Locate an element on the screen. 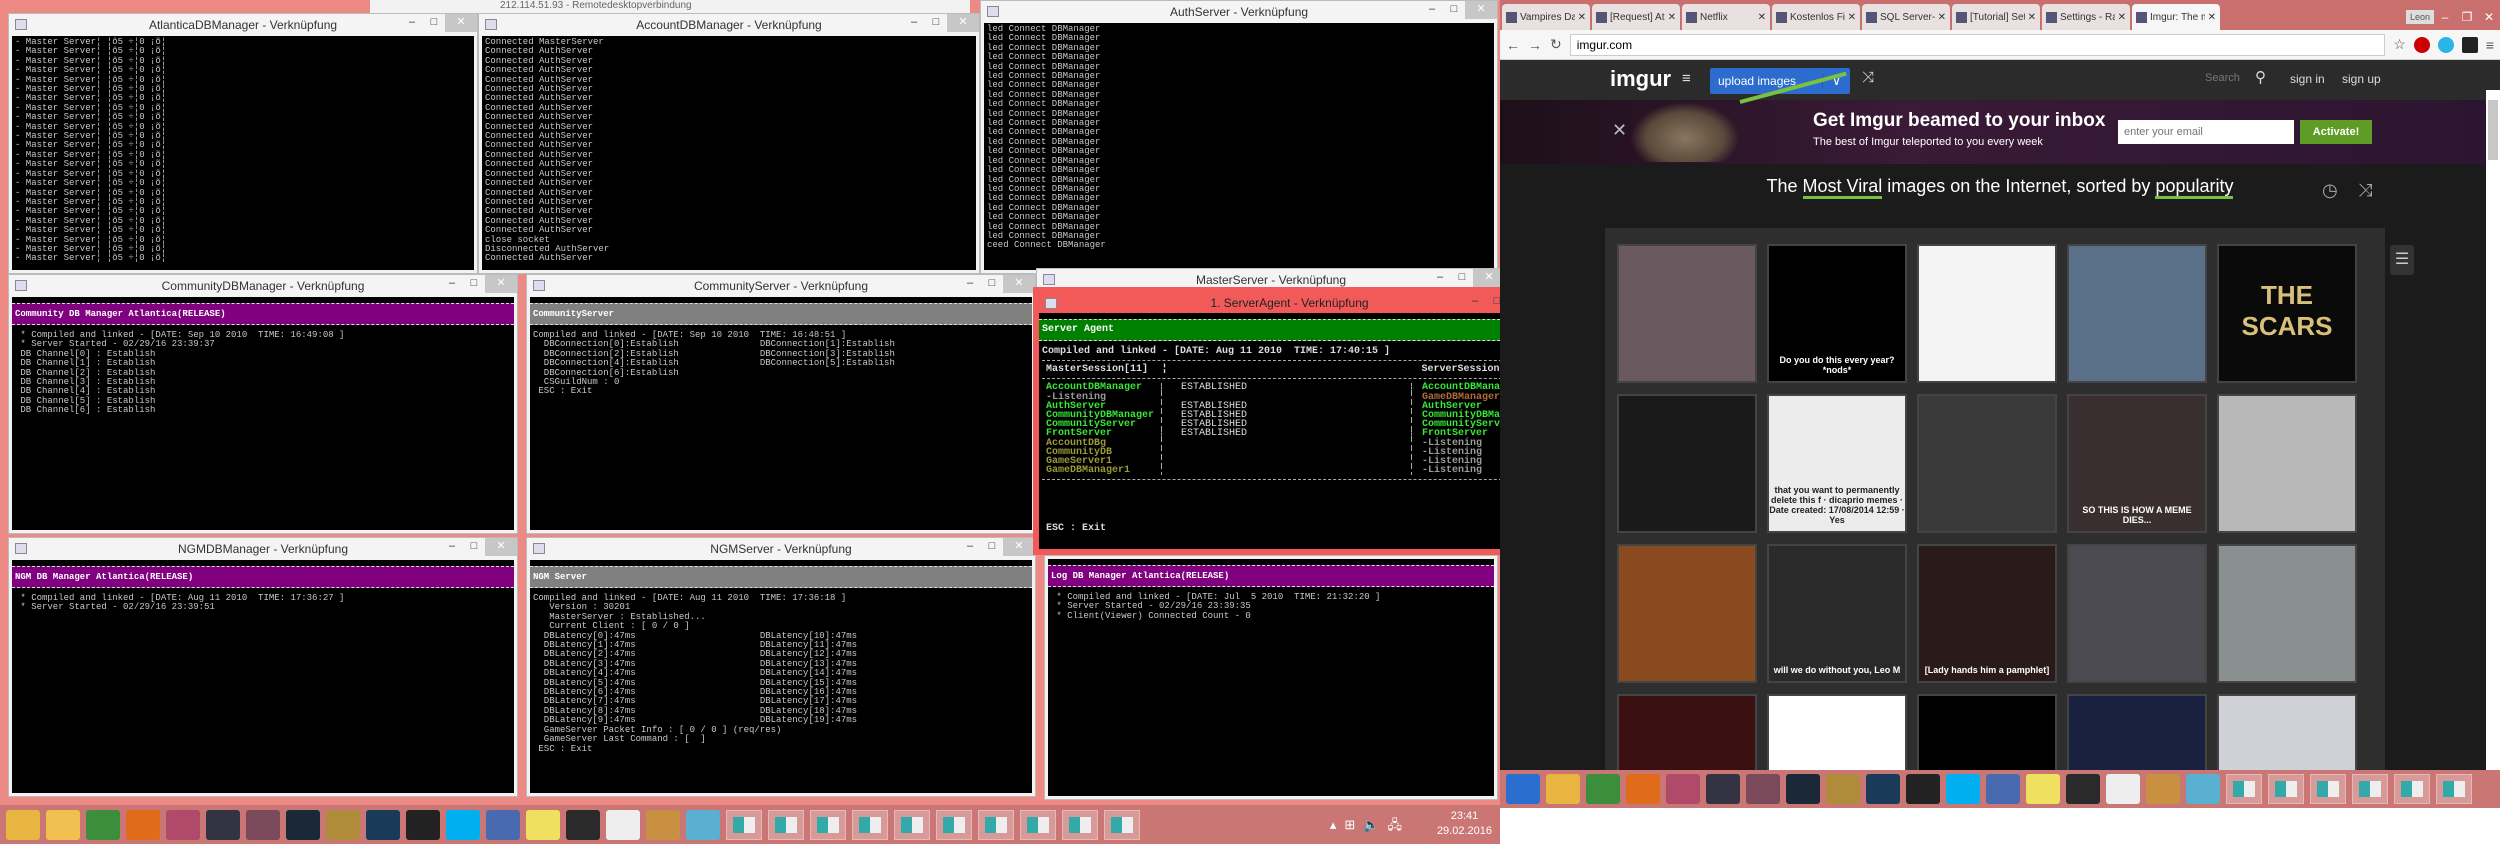 This screenshot has height=844, width=2500. chrome-menu-icon: ≡ is located at coordinates (2490, 45).